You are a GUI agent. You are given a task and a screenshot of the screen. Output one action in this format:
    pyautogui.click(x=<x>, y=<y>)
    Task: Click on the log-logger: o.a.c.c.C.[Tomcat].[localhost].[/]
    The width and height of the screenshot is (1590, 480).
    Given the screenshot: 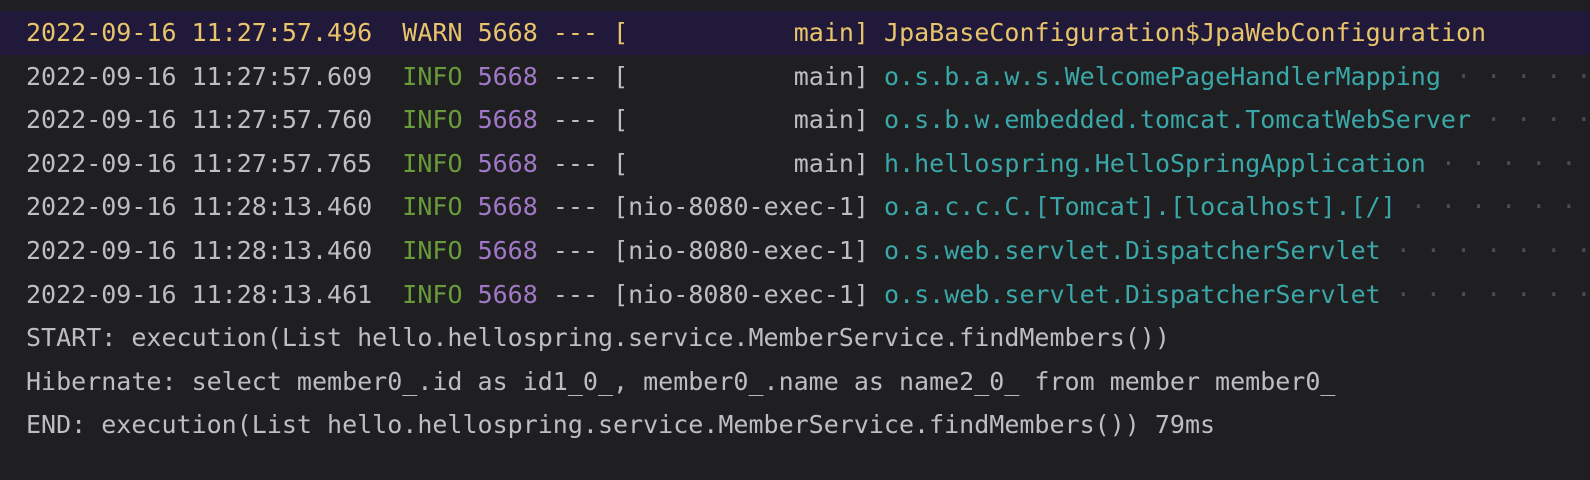 What is the action you would take?
    pyautogui.click(x=1140, y=206)
    